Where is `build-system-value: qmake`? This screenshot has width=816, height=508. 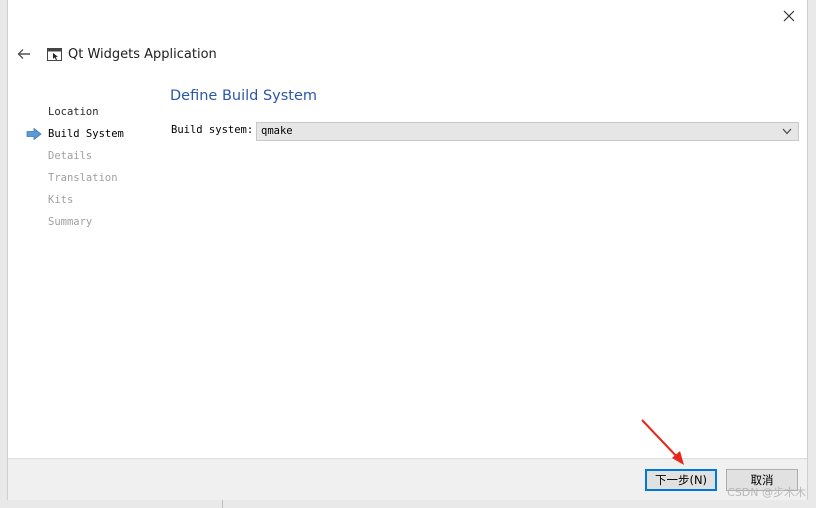
build-system-value: qmake is located at coordinates (277, 131).